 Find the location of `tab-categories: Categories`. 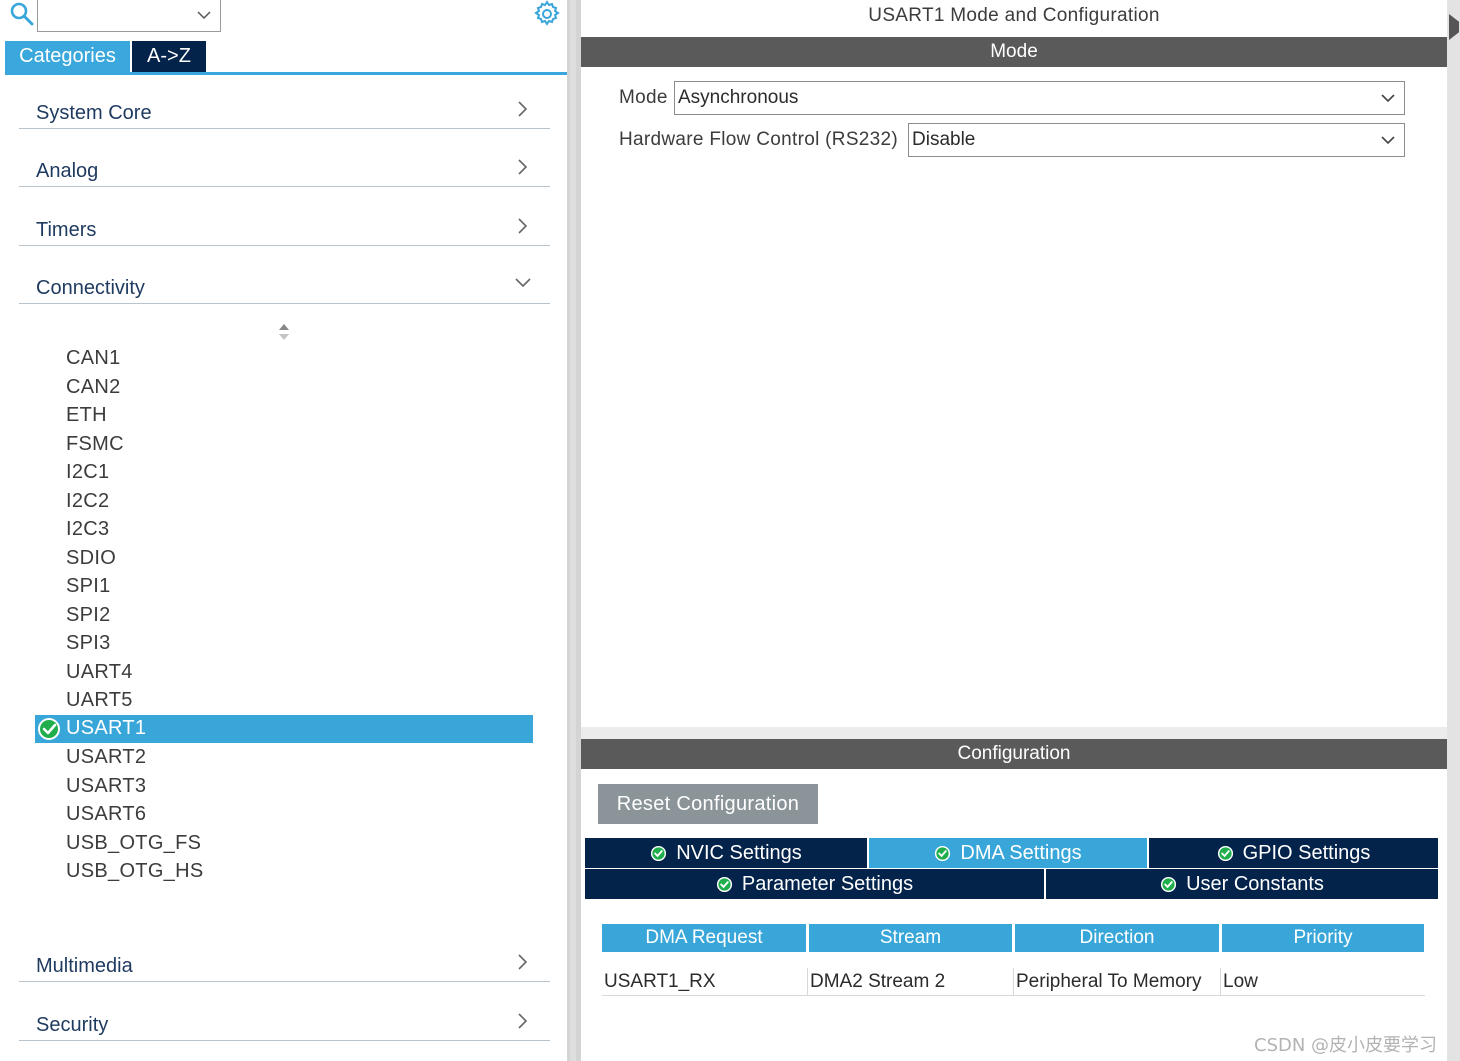

tab-categories: Categories is located at coordinates (67, 56).